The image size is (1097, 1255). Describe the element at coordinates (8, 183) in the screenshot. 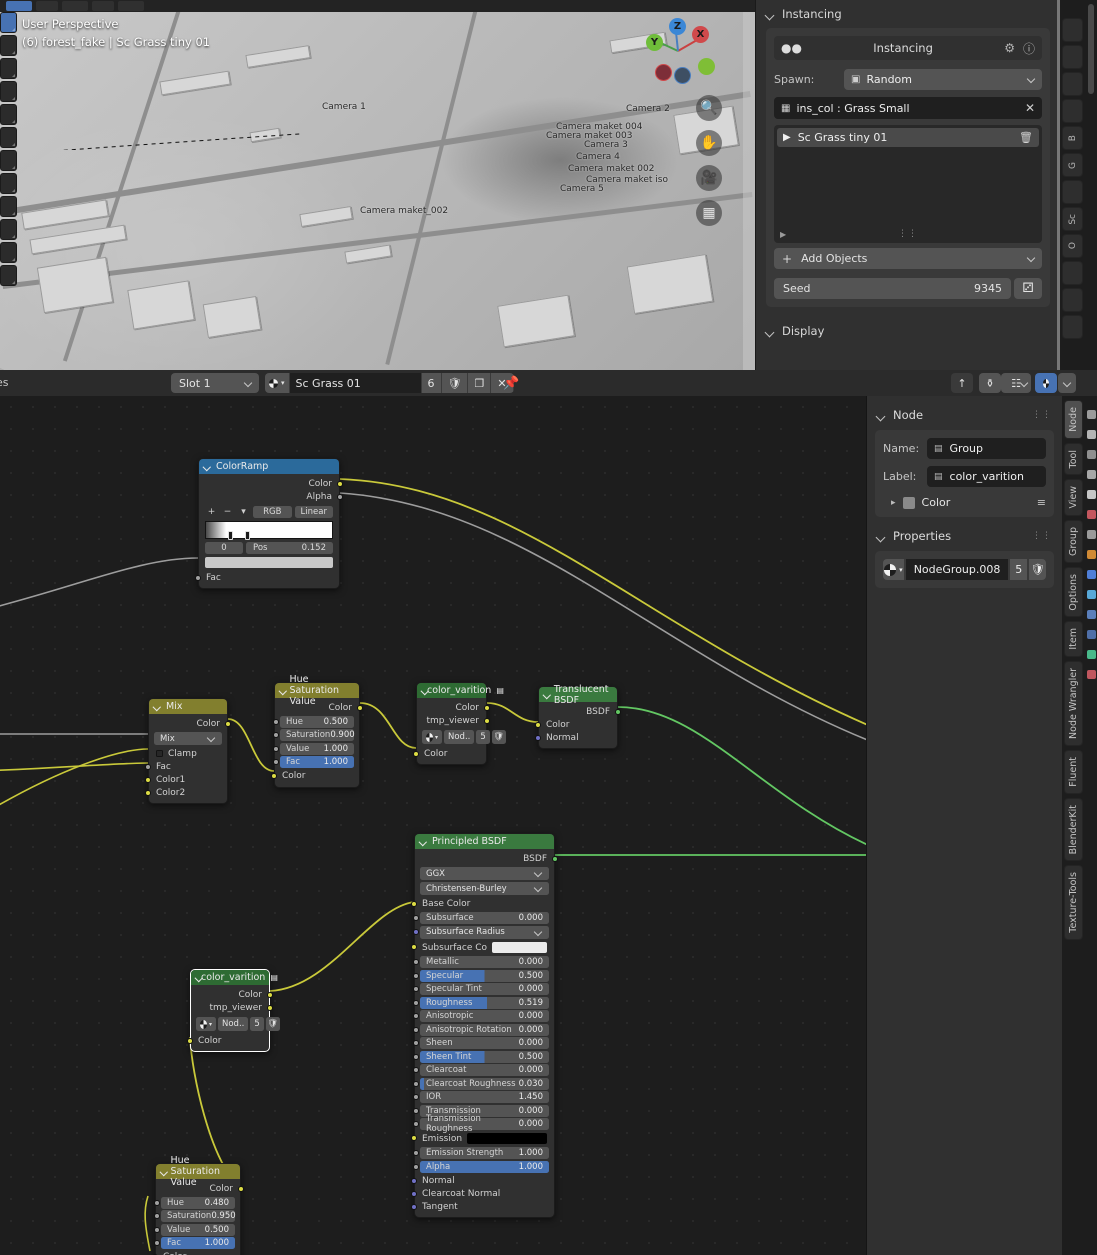

I see `tool-measure` at that location.